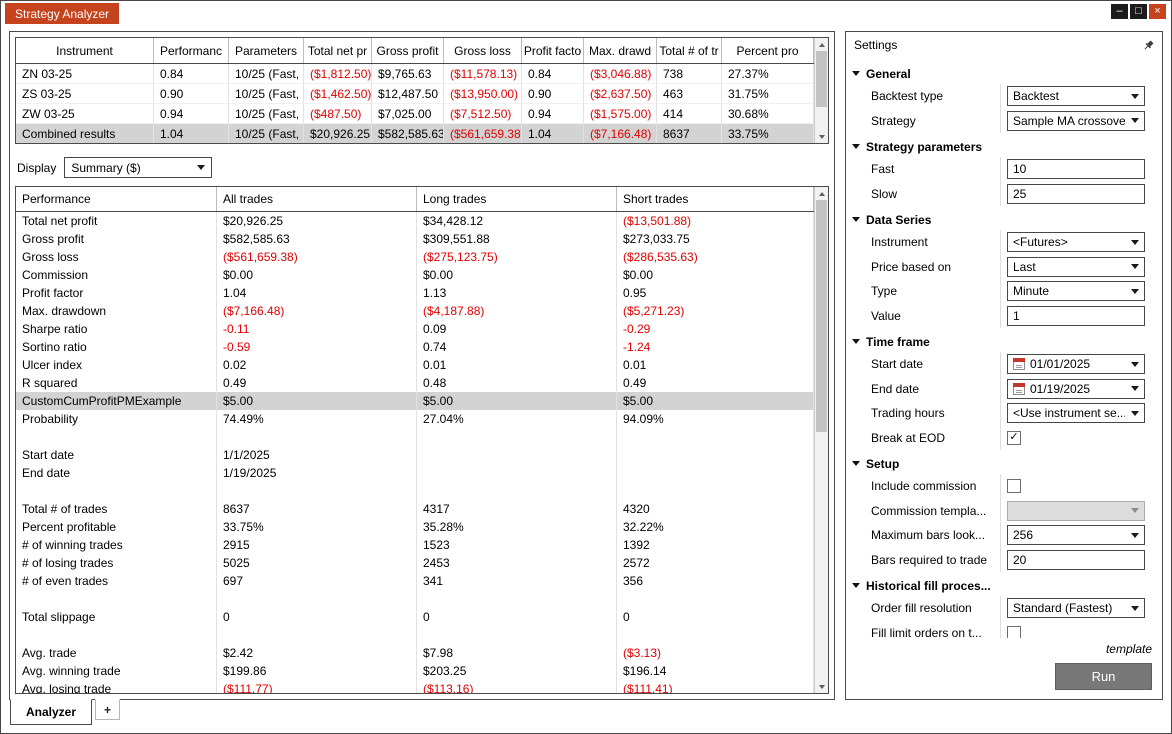 The image size is (1172, 734). Describe the element at coordinates (116, 671) in the screenshot. I see `cell: Avg. winning trade` at that location.